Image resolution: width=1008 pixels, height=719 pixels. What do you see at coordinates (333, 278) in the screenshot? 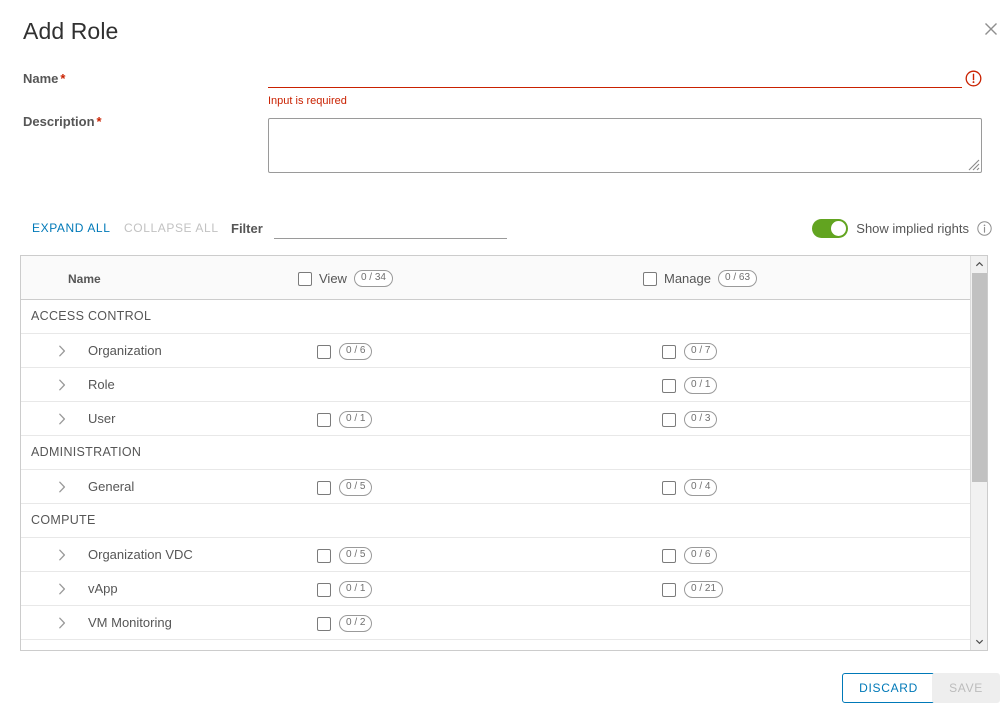
I see `view-header-label: View` at bounding box center [333, 278].